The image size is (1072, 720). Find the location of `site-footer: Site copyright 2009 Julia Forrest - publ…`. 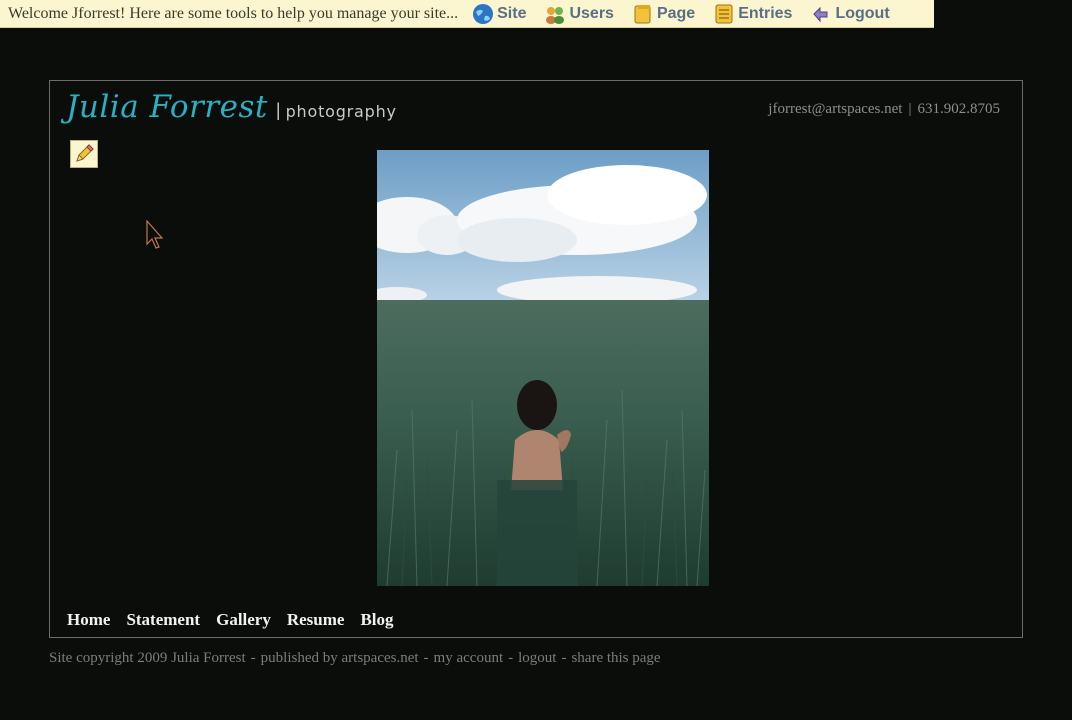

site-footer: Site copyright 2009 Julia Forrest - publ… is located at coordinates (355, 658).